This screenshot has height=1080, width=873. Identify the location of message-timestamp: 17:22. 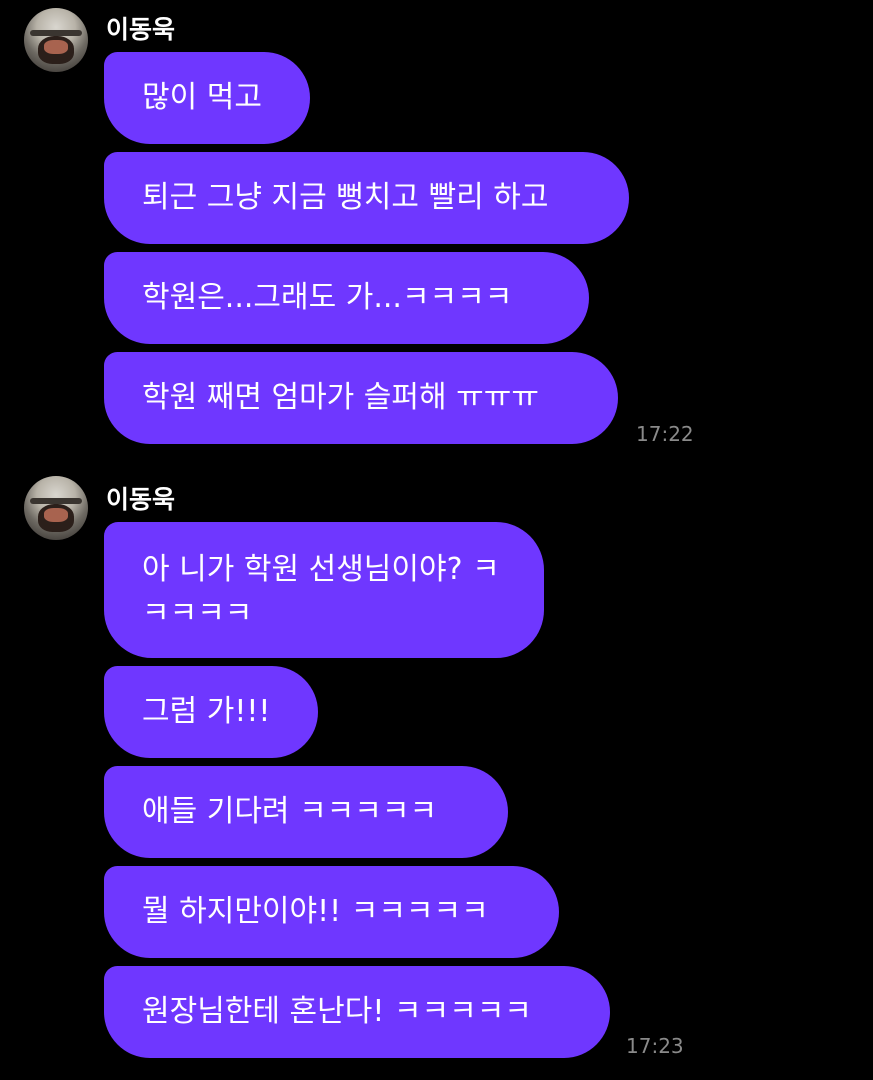
(665, 434).